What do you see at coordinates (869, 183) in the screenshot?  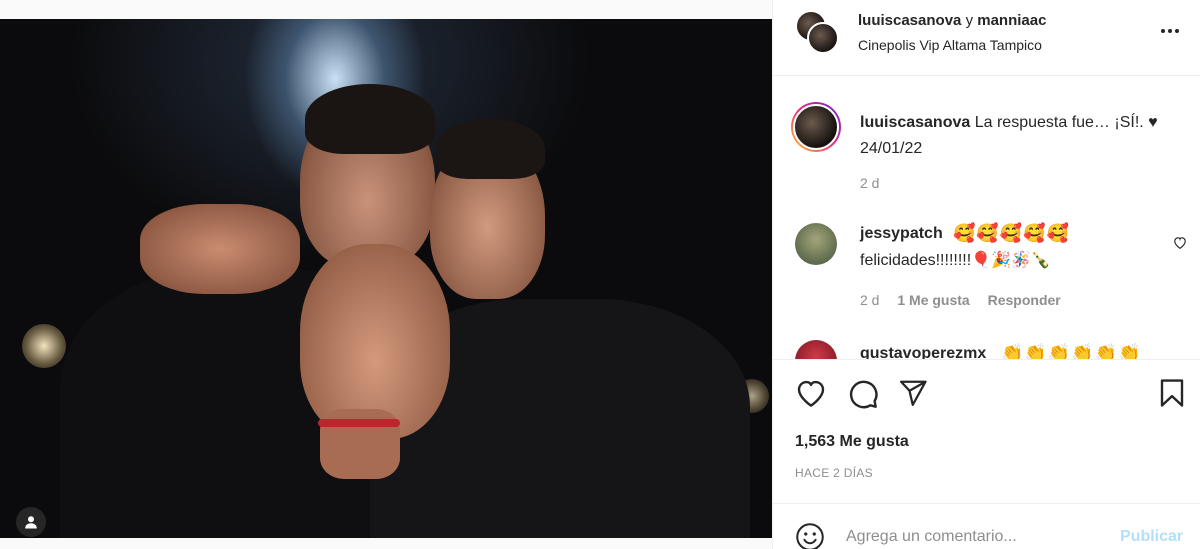 I see `caption-time: 2 d` at bounding box center [869, 183].